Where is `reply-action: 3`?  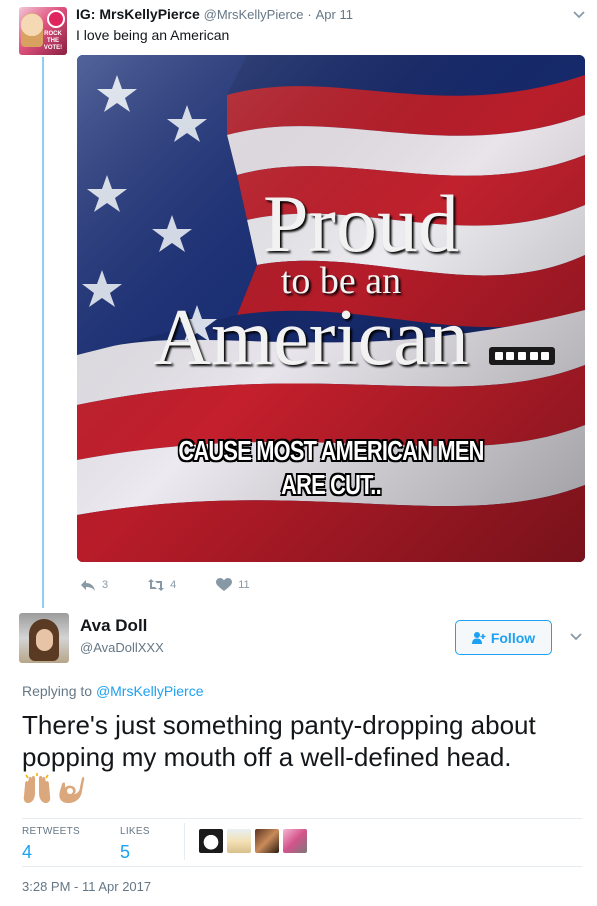
reply-action: 3 is located at coordinates (94, 585).